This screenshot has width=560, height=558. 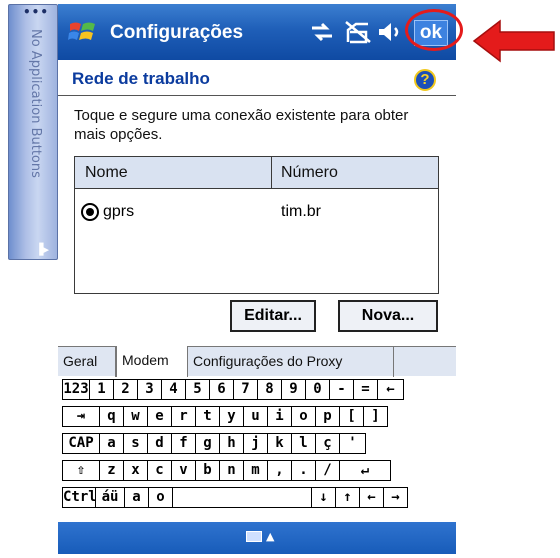 I want to click on key-row3-3: d, so click(x=159, y=443).